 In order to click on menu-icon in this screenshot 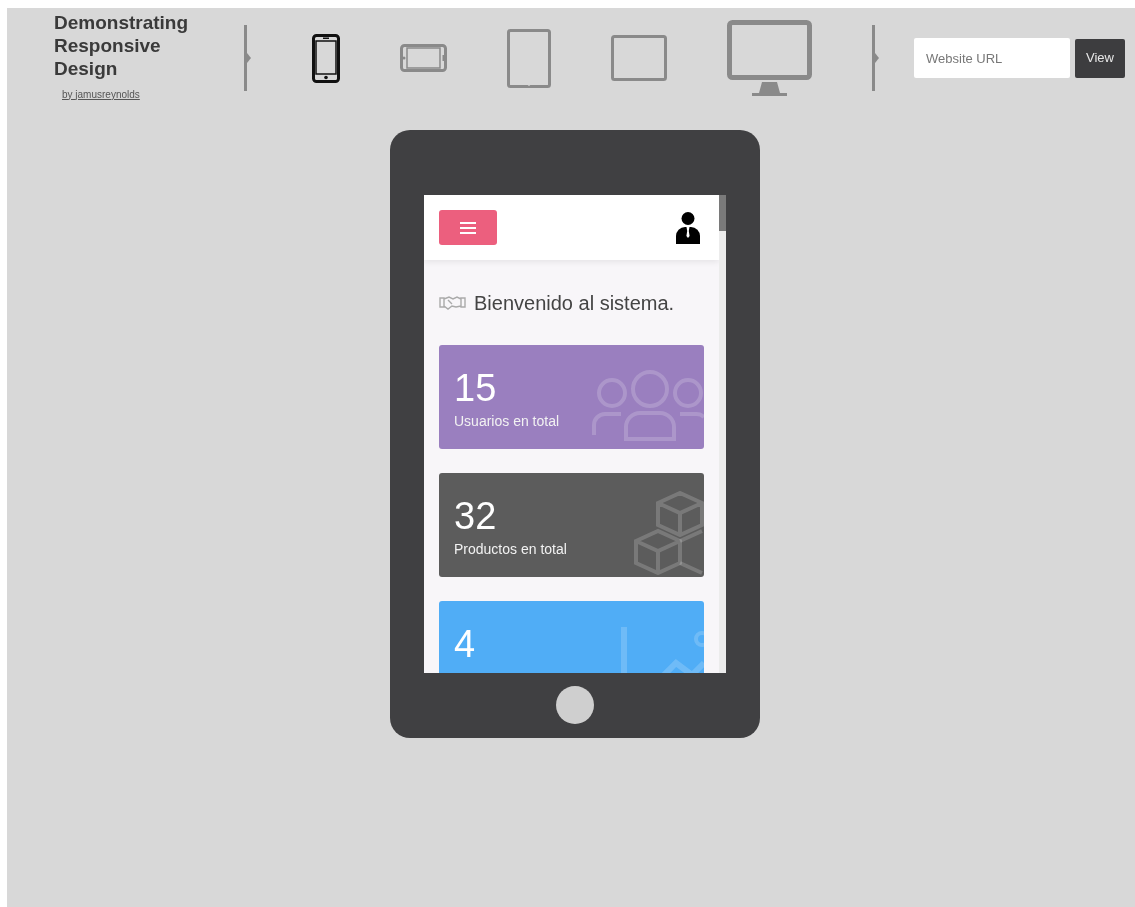, I will do `click(468, 227)`.